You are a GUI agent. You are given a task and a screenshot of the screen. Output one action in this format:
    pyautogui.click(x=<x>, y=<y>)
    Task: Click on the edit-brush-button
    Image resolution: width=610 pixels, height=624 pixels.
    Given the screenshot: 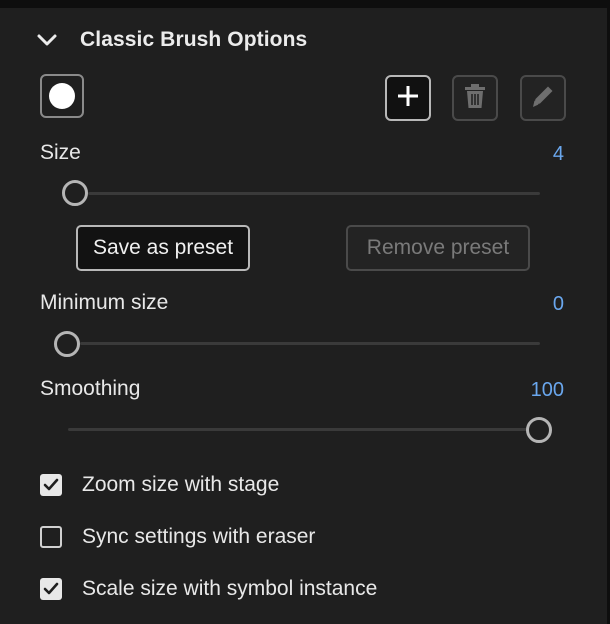 What is the action you would take?
    pyautogui.click(x=543, y=98)
    